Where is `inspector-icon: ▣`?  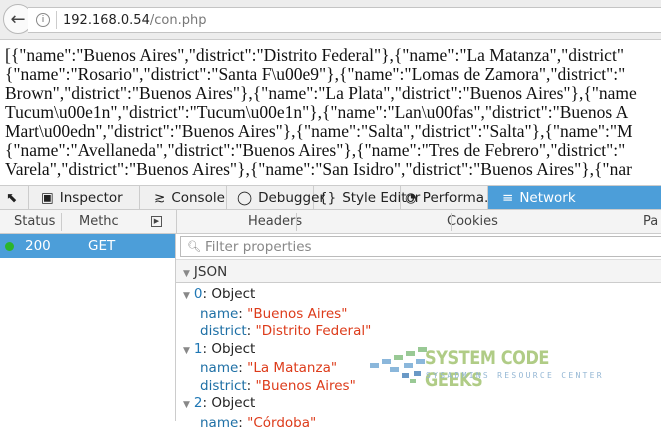 inspector-icon: ▣ is located at coordinates (47, 198).